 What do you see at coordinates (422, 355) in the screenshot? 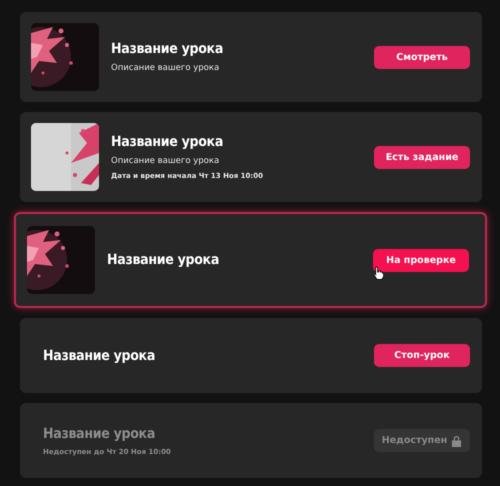
I see `lesson-button: Стоп-урок` at bounding box center [422, 355].